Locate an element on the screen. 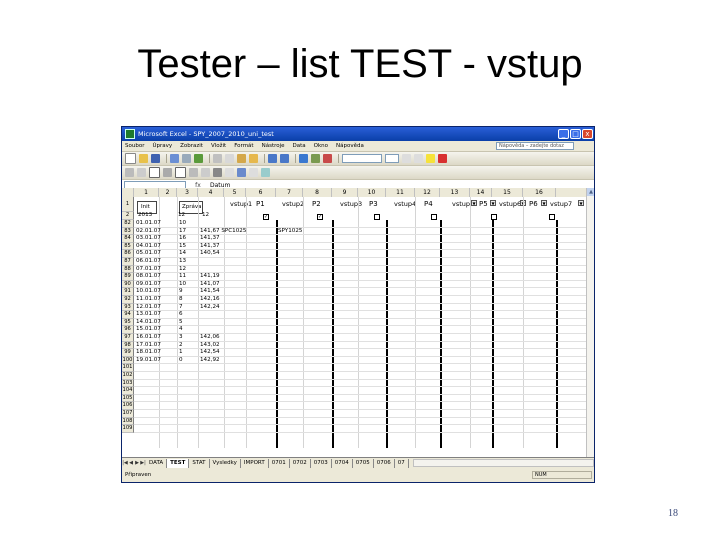 This screenshot has width=720, height=540. menu-okno: Okno is located at coordinates (321, 146).